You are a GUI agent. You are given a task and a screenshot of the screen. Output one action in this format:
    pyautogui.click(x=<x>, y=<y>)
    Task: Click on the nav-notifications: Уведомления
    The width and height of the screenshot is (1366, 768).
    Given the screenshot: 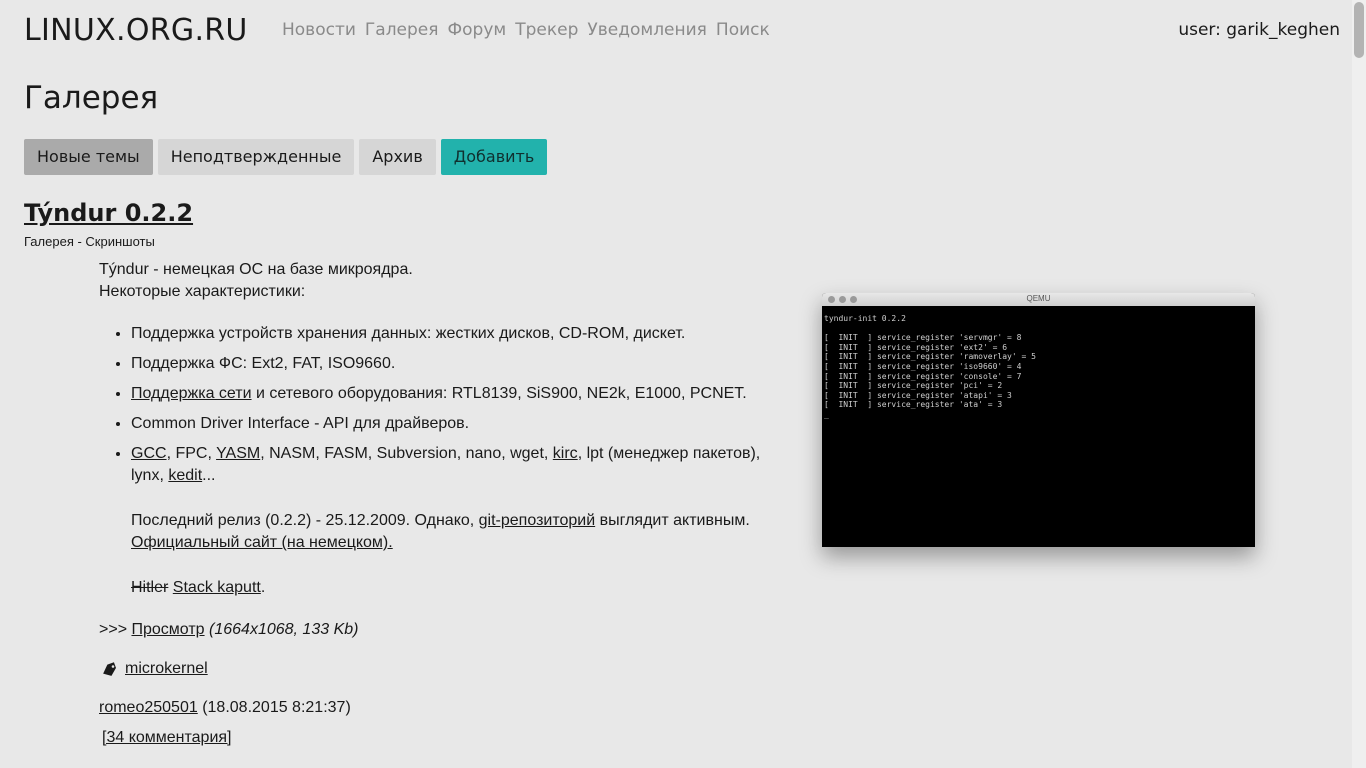 What is the action you would take?
    pyautogui.click(x=647, y=30)
    